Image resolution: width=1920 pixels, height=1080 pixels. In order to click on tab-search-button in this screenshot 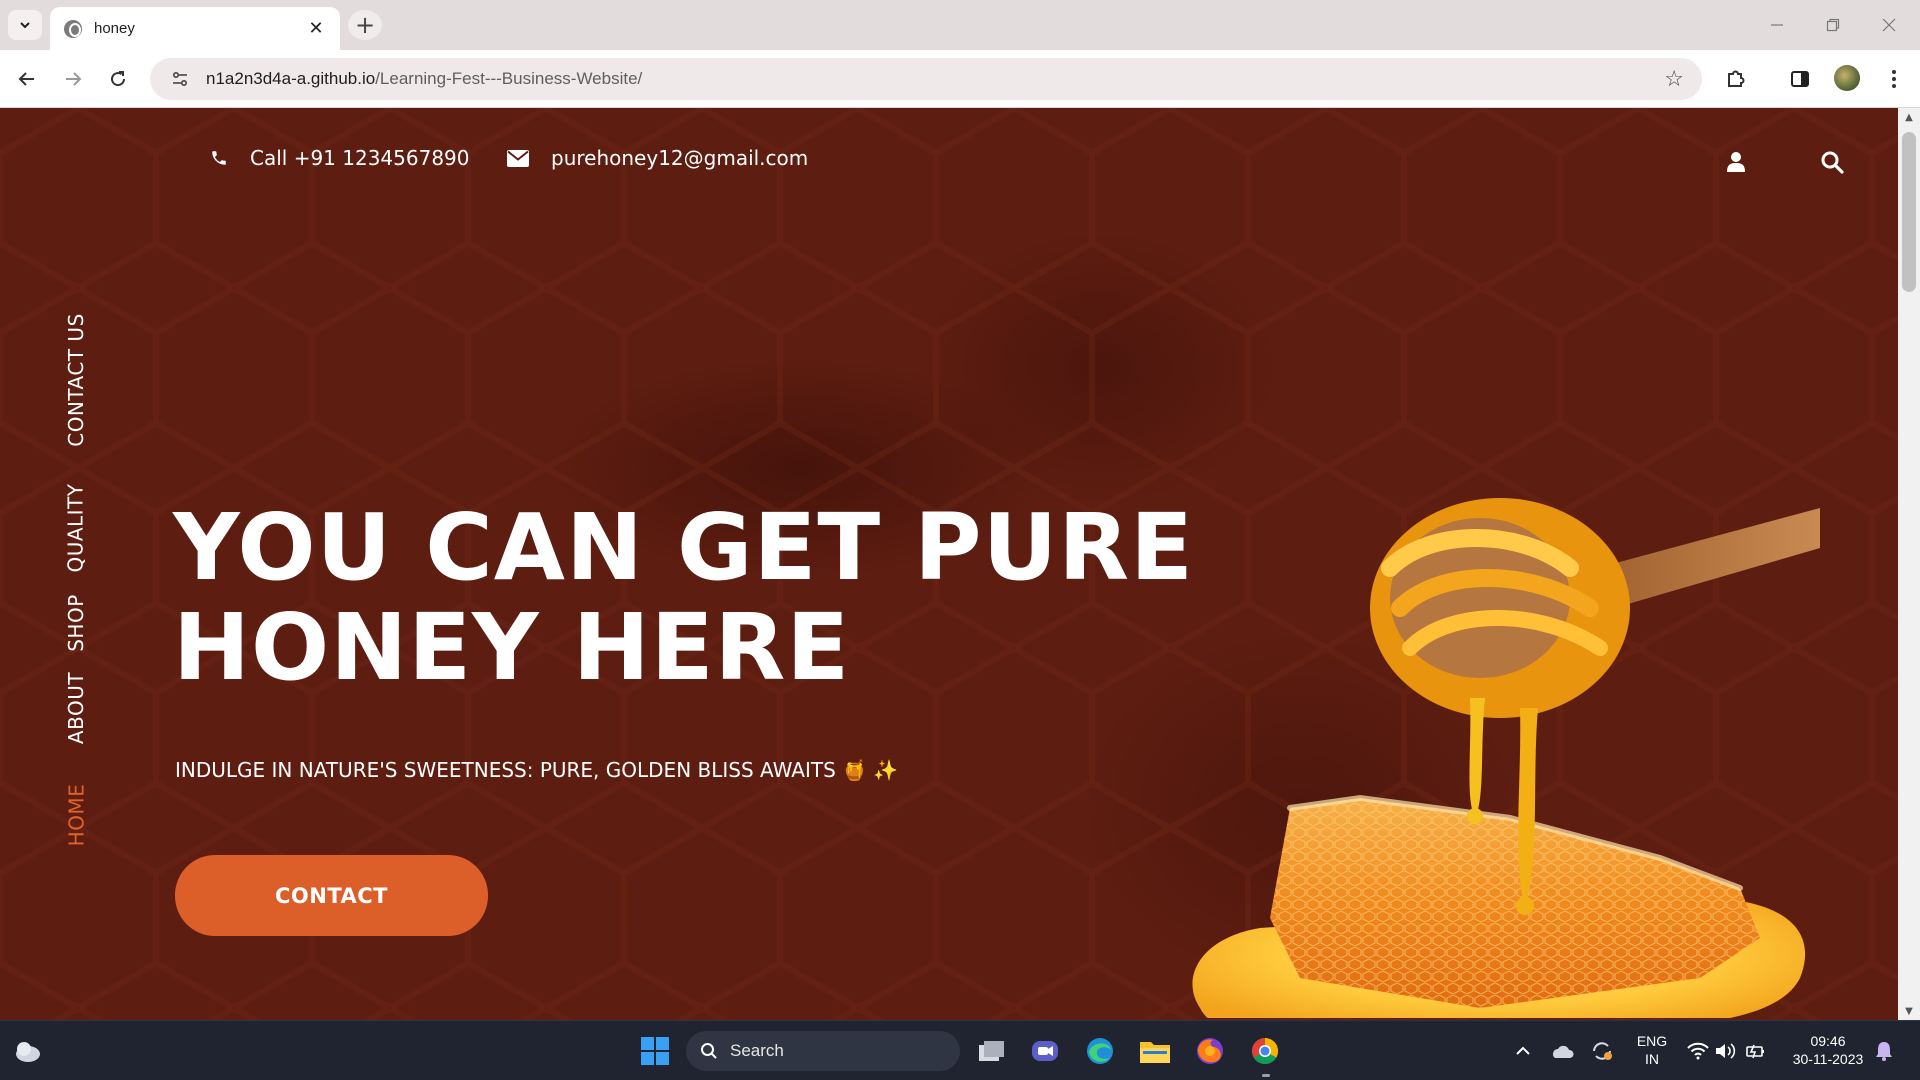, I will do `click(25, 25)`.